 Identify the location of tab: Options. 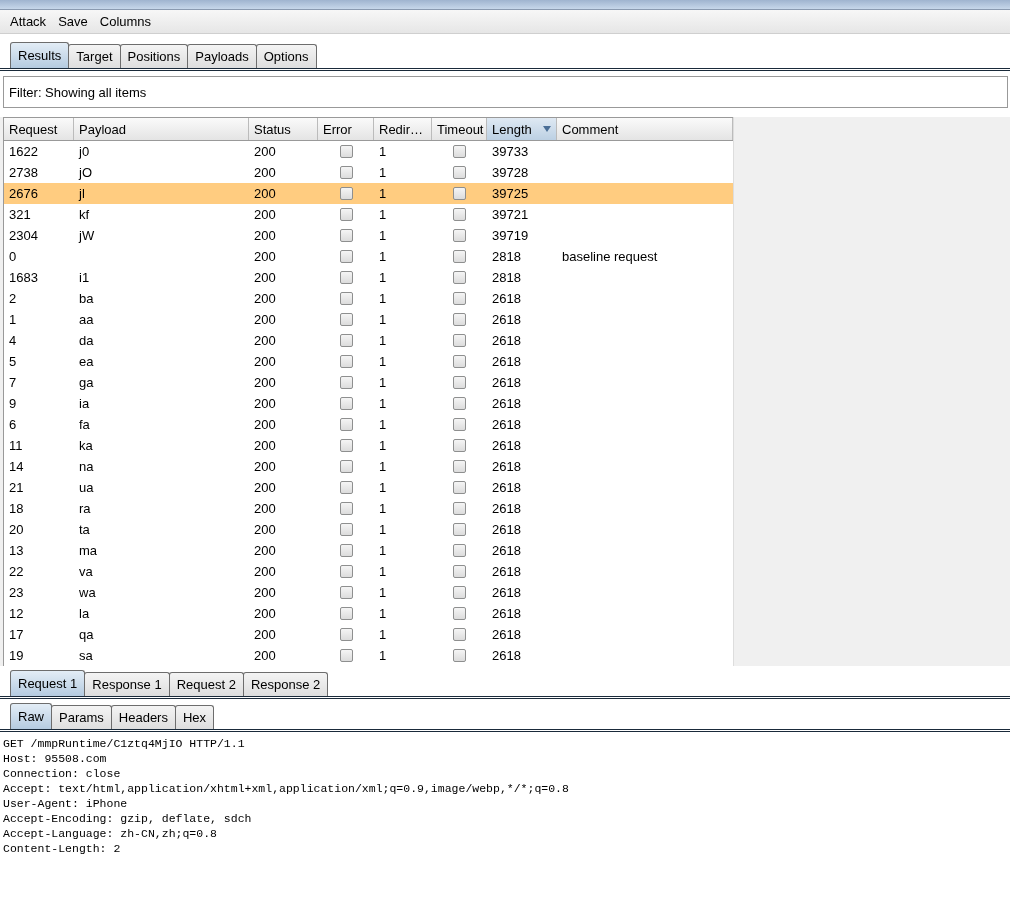
(286, 56).